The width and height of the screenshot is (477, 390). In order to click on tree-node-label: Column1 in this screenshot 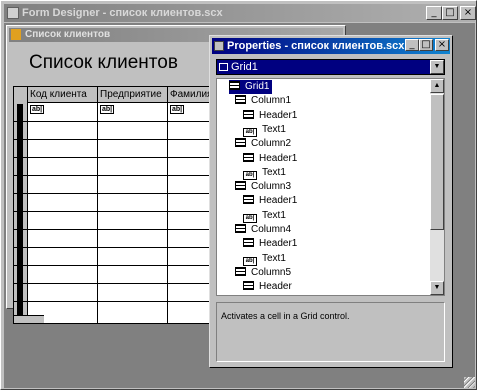, I will do `click(271, 101)`.